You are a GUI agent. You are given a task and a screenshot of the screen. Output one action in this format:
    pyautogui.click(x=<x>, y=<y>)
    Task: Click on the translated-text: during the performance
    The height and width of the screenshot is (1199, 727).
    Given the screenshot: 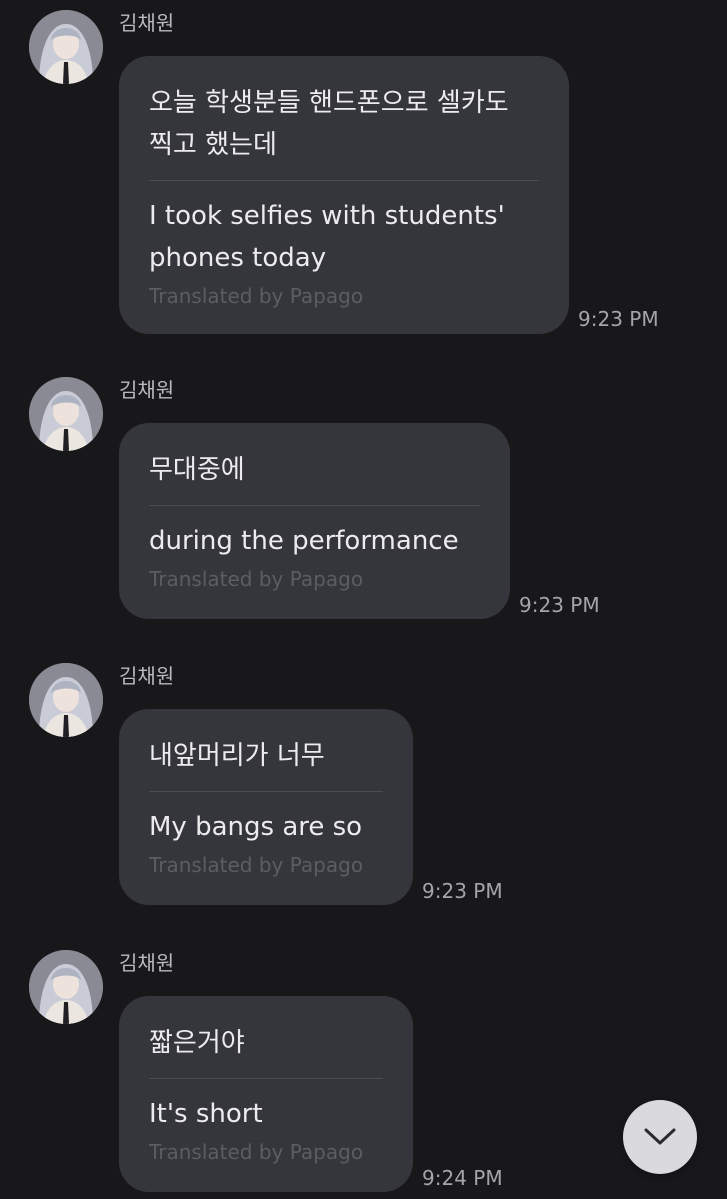 What is the action you would take?
    pyautogui.click(x=304, y=541)
    